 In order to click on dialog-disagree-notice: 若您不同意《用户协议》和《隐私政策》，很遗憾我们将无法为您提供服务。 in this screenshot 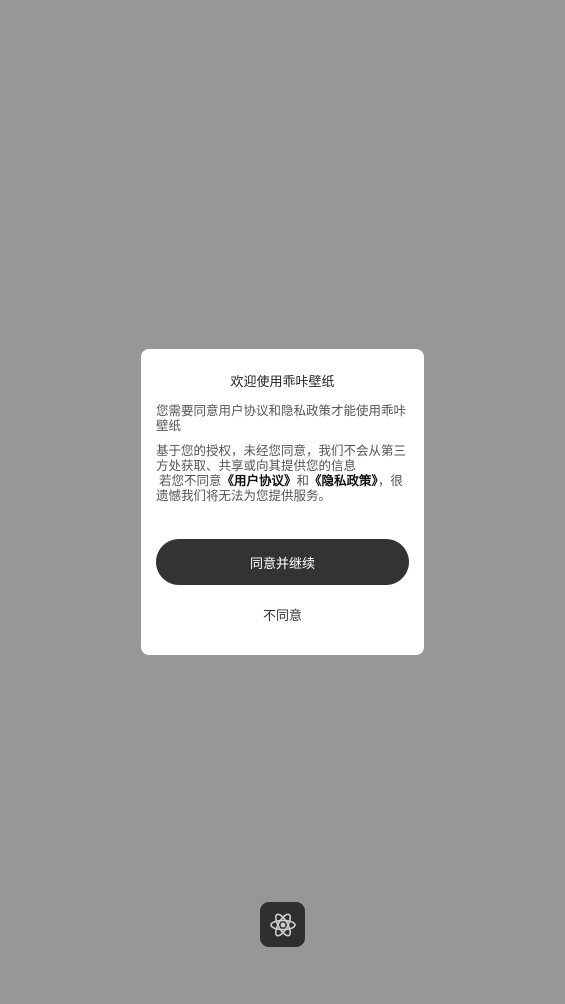, I will do `click(282, 488)`.